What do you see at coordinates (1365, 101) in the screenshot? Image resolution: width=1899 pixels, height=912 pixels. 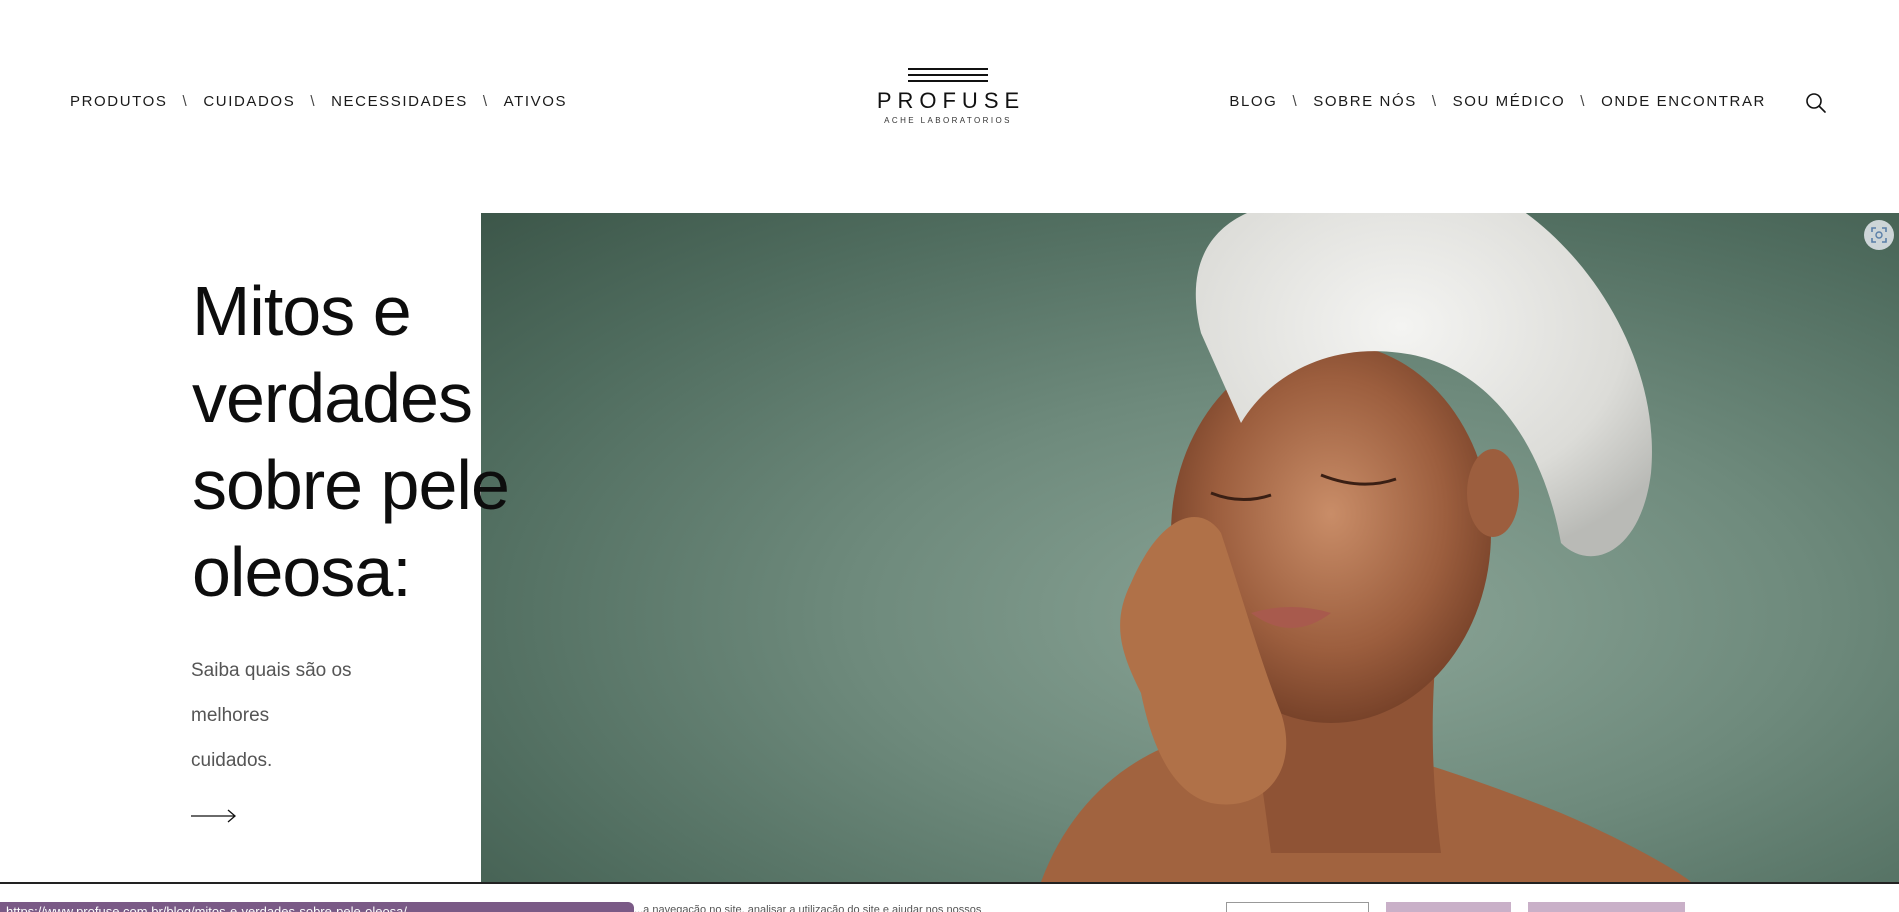 I see `nav-item-sobre-nos: SOBRE NÓS` at bounding box center [1365, 101].